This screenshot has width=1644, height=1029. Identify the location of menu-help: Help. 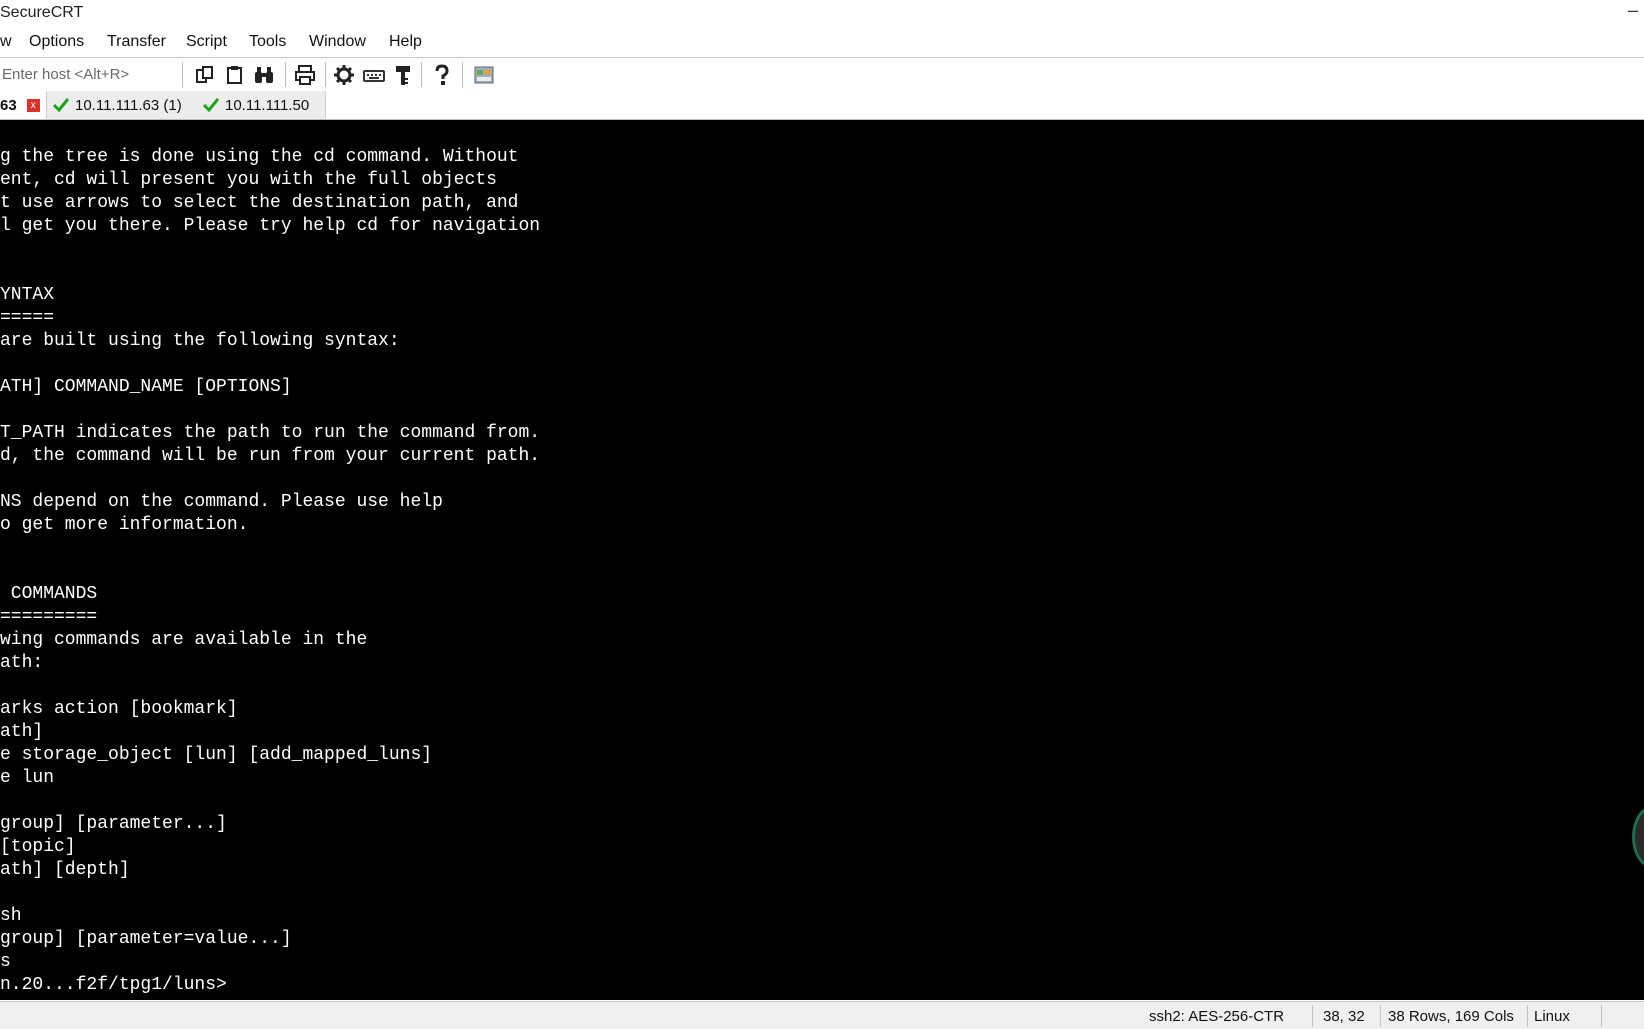
(405, 42).